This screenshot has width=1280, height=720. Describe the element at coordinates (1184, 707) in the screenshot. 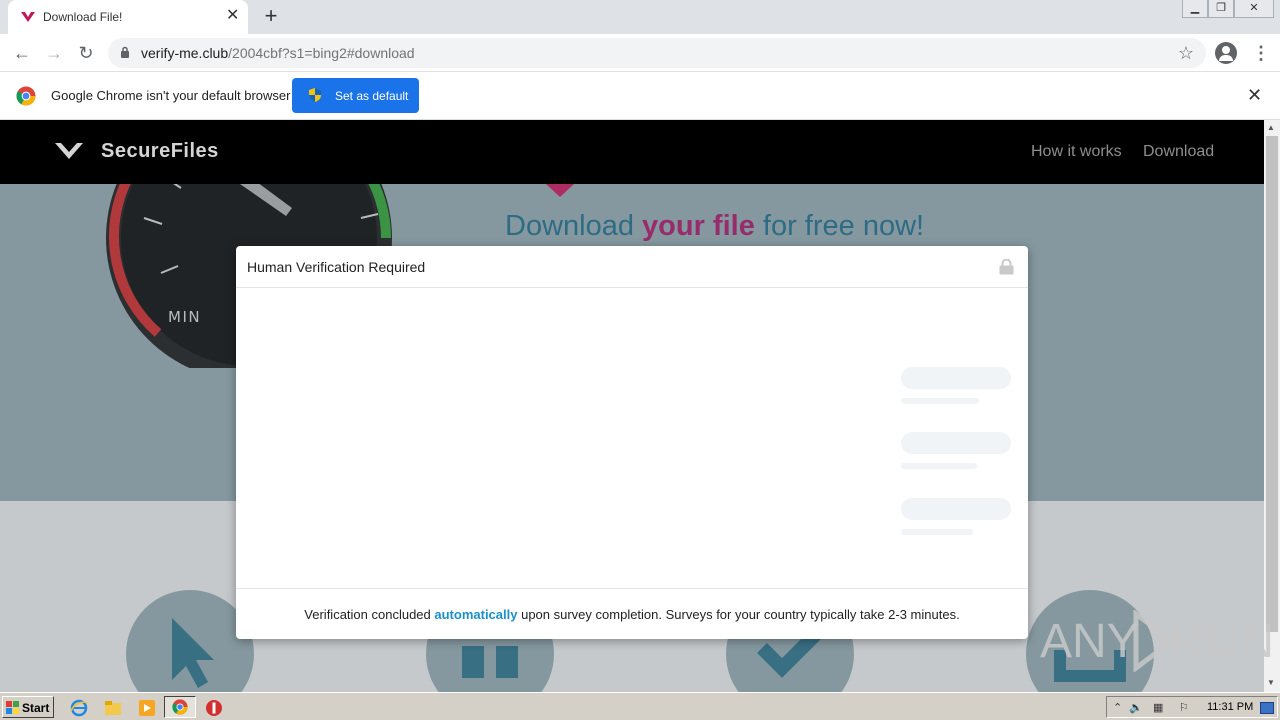

I see `action-center-flag-icon: ⚐` at that location.